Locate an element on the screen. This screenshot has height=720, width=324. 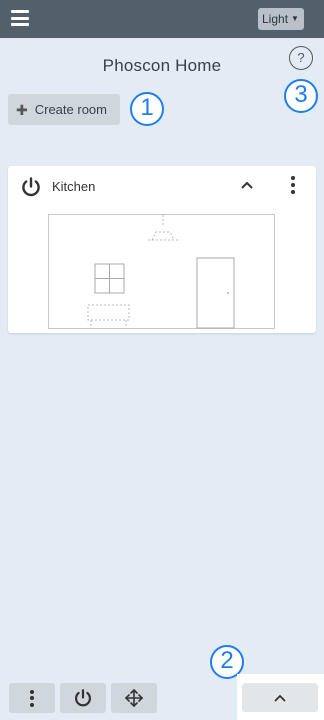
more-options-button is located at coordinates (32, 698).